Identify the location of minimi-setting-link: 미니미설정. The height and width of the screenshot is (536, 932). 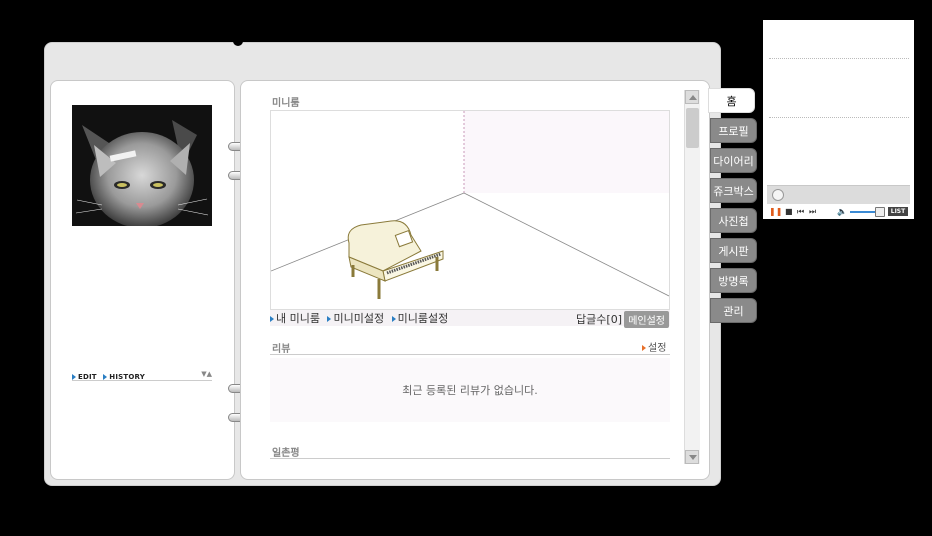
(355, 318).